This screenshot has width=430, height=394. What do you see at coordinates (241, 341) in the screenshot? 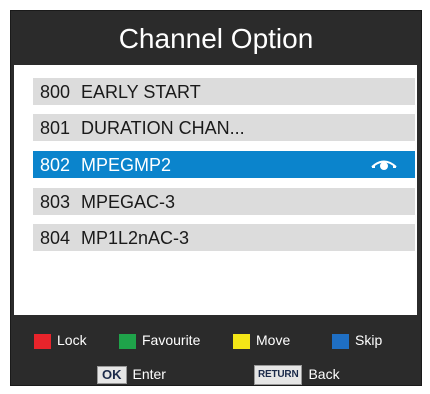
I see `yellow-key-swatch` at bounding box center [241, 341].